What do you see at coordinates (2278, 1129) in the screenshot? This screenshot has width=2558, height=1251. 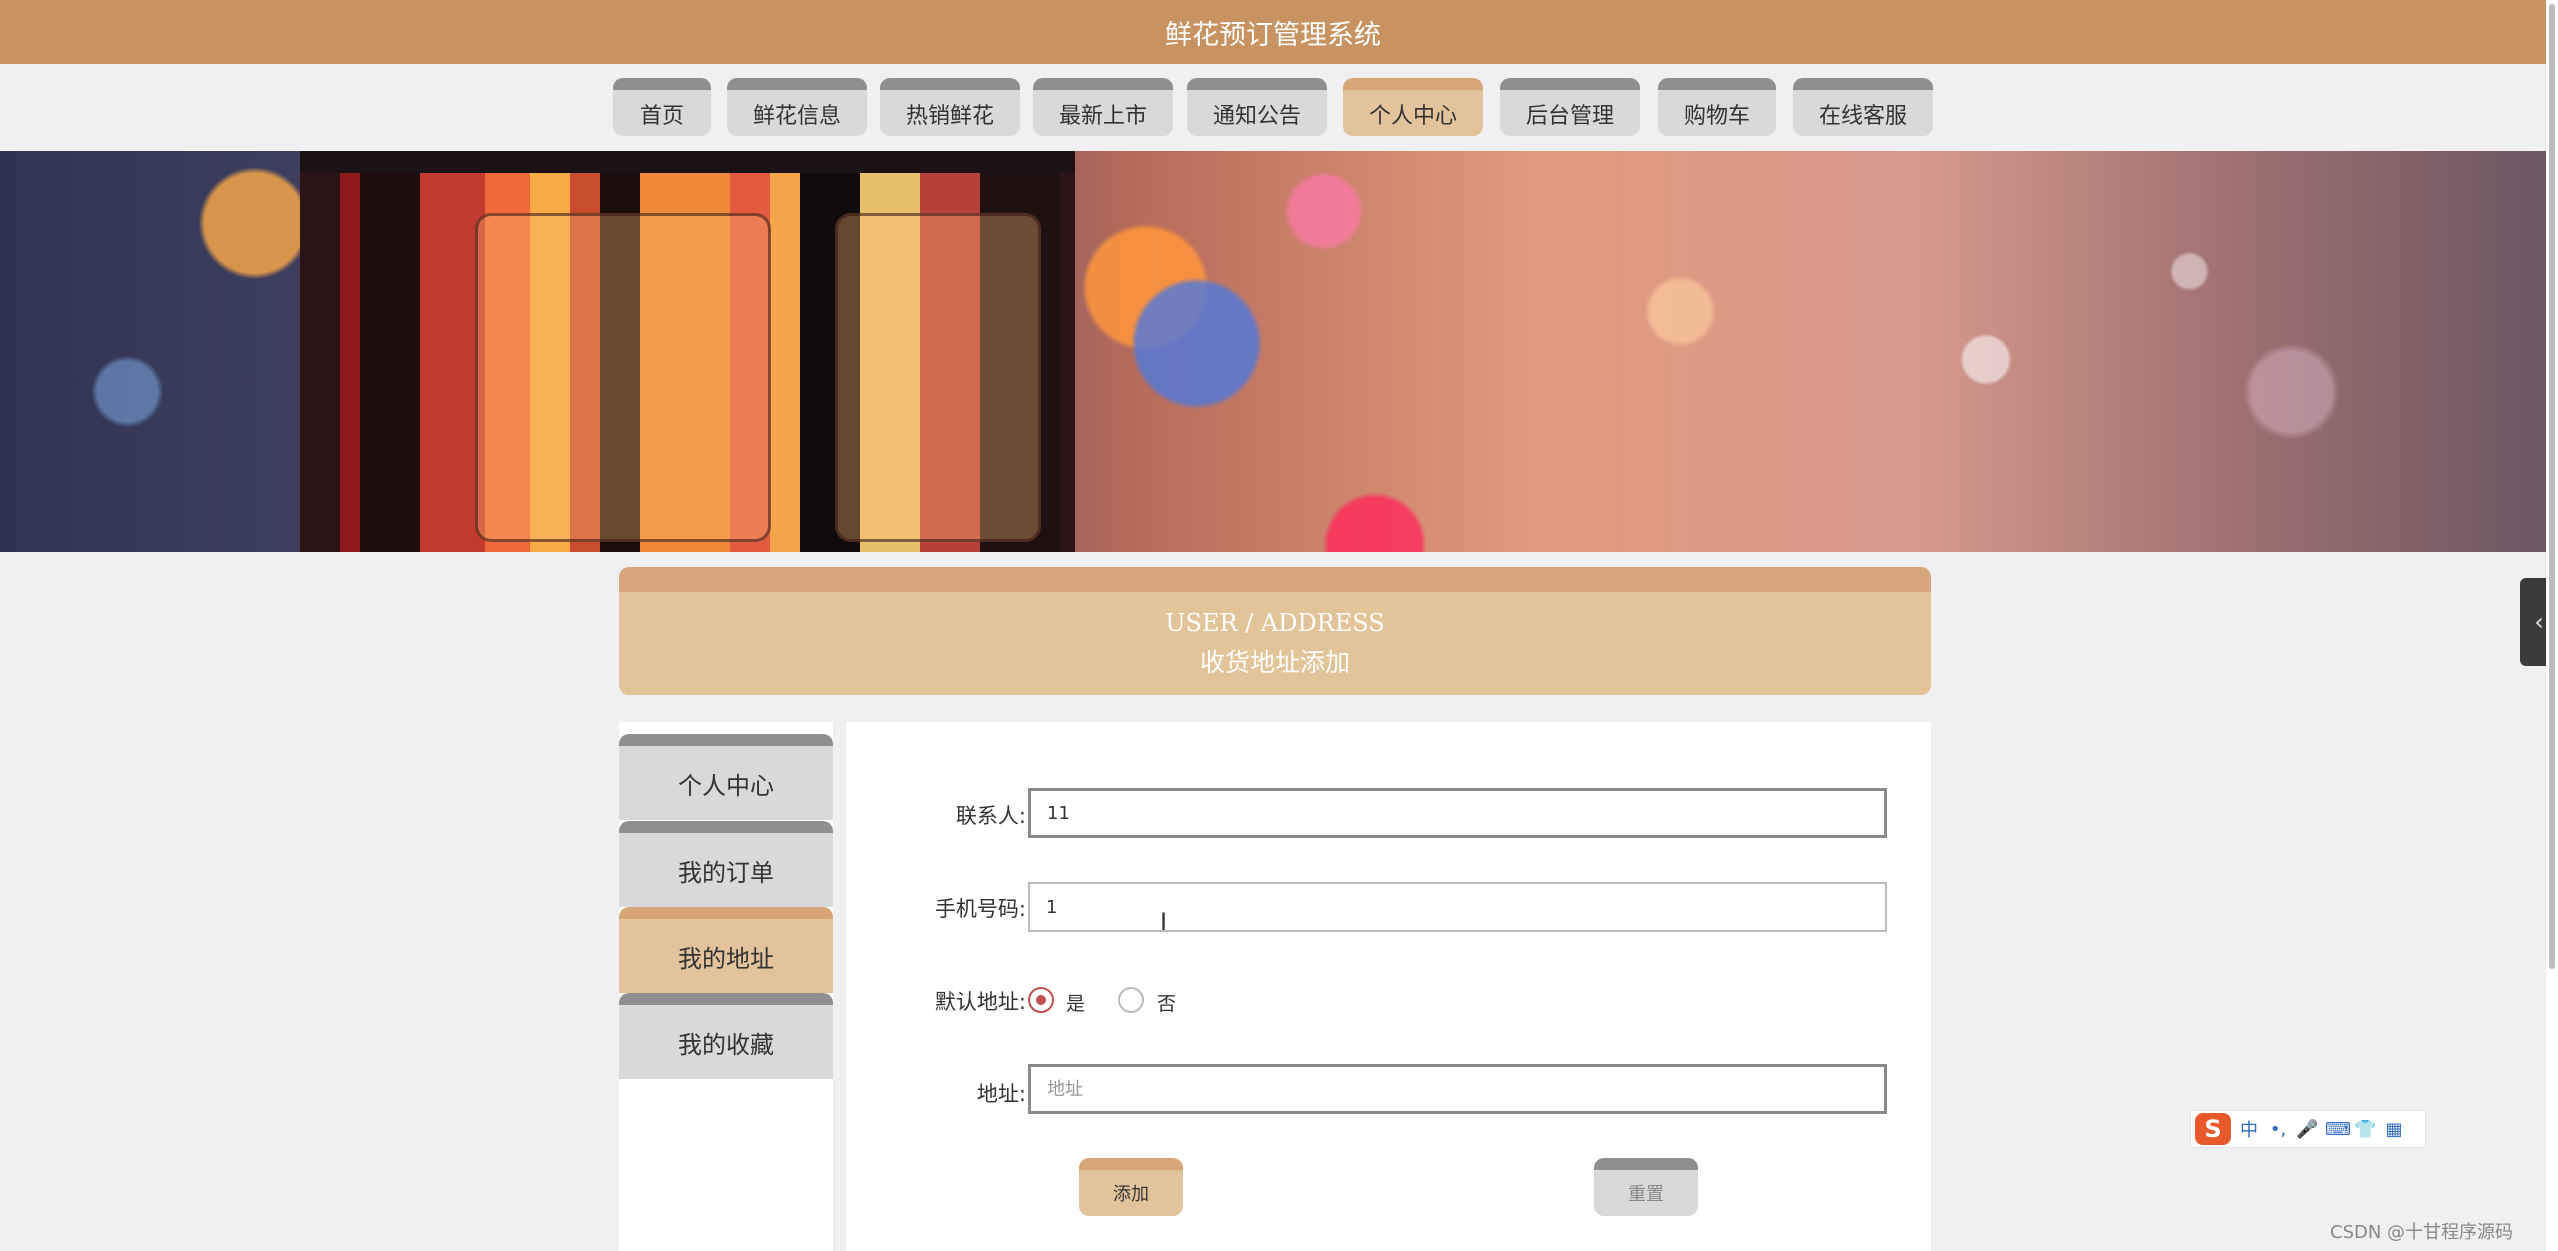 I see `ime-punctuation-icon: •,` at bounding box center [2278, 1129].